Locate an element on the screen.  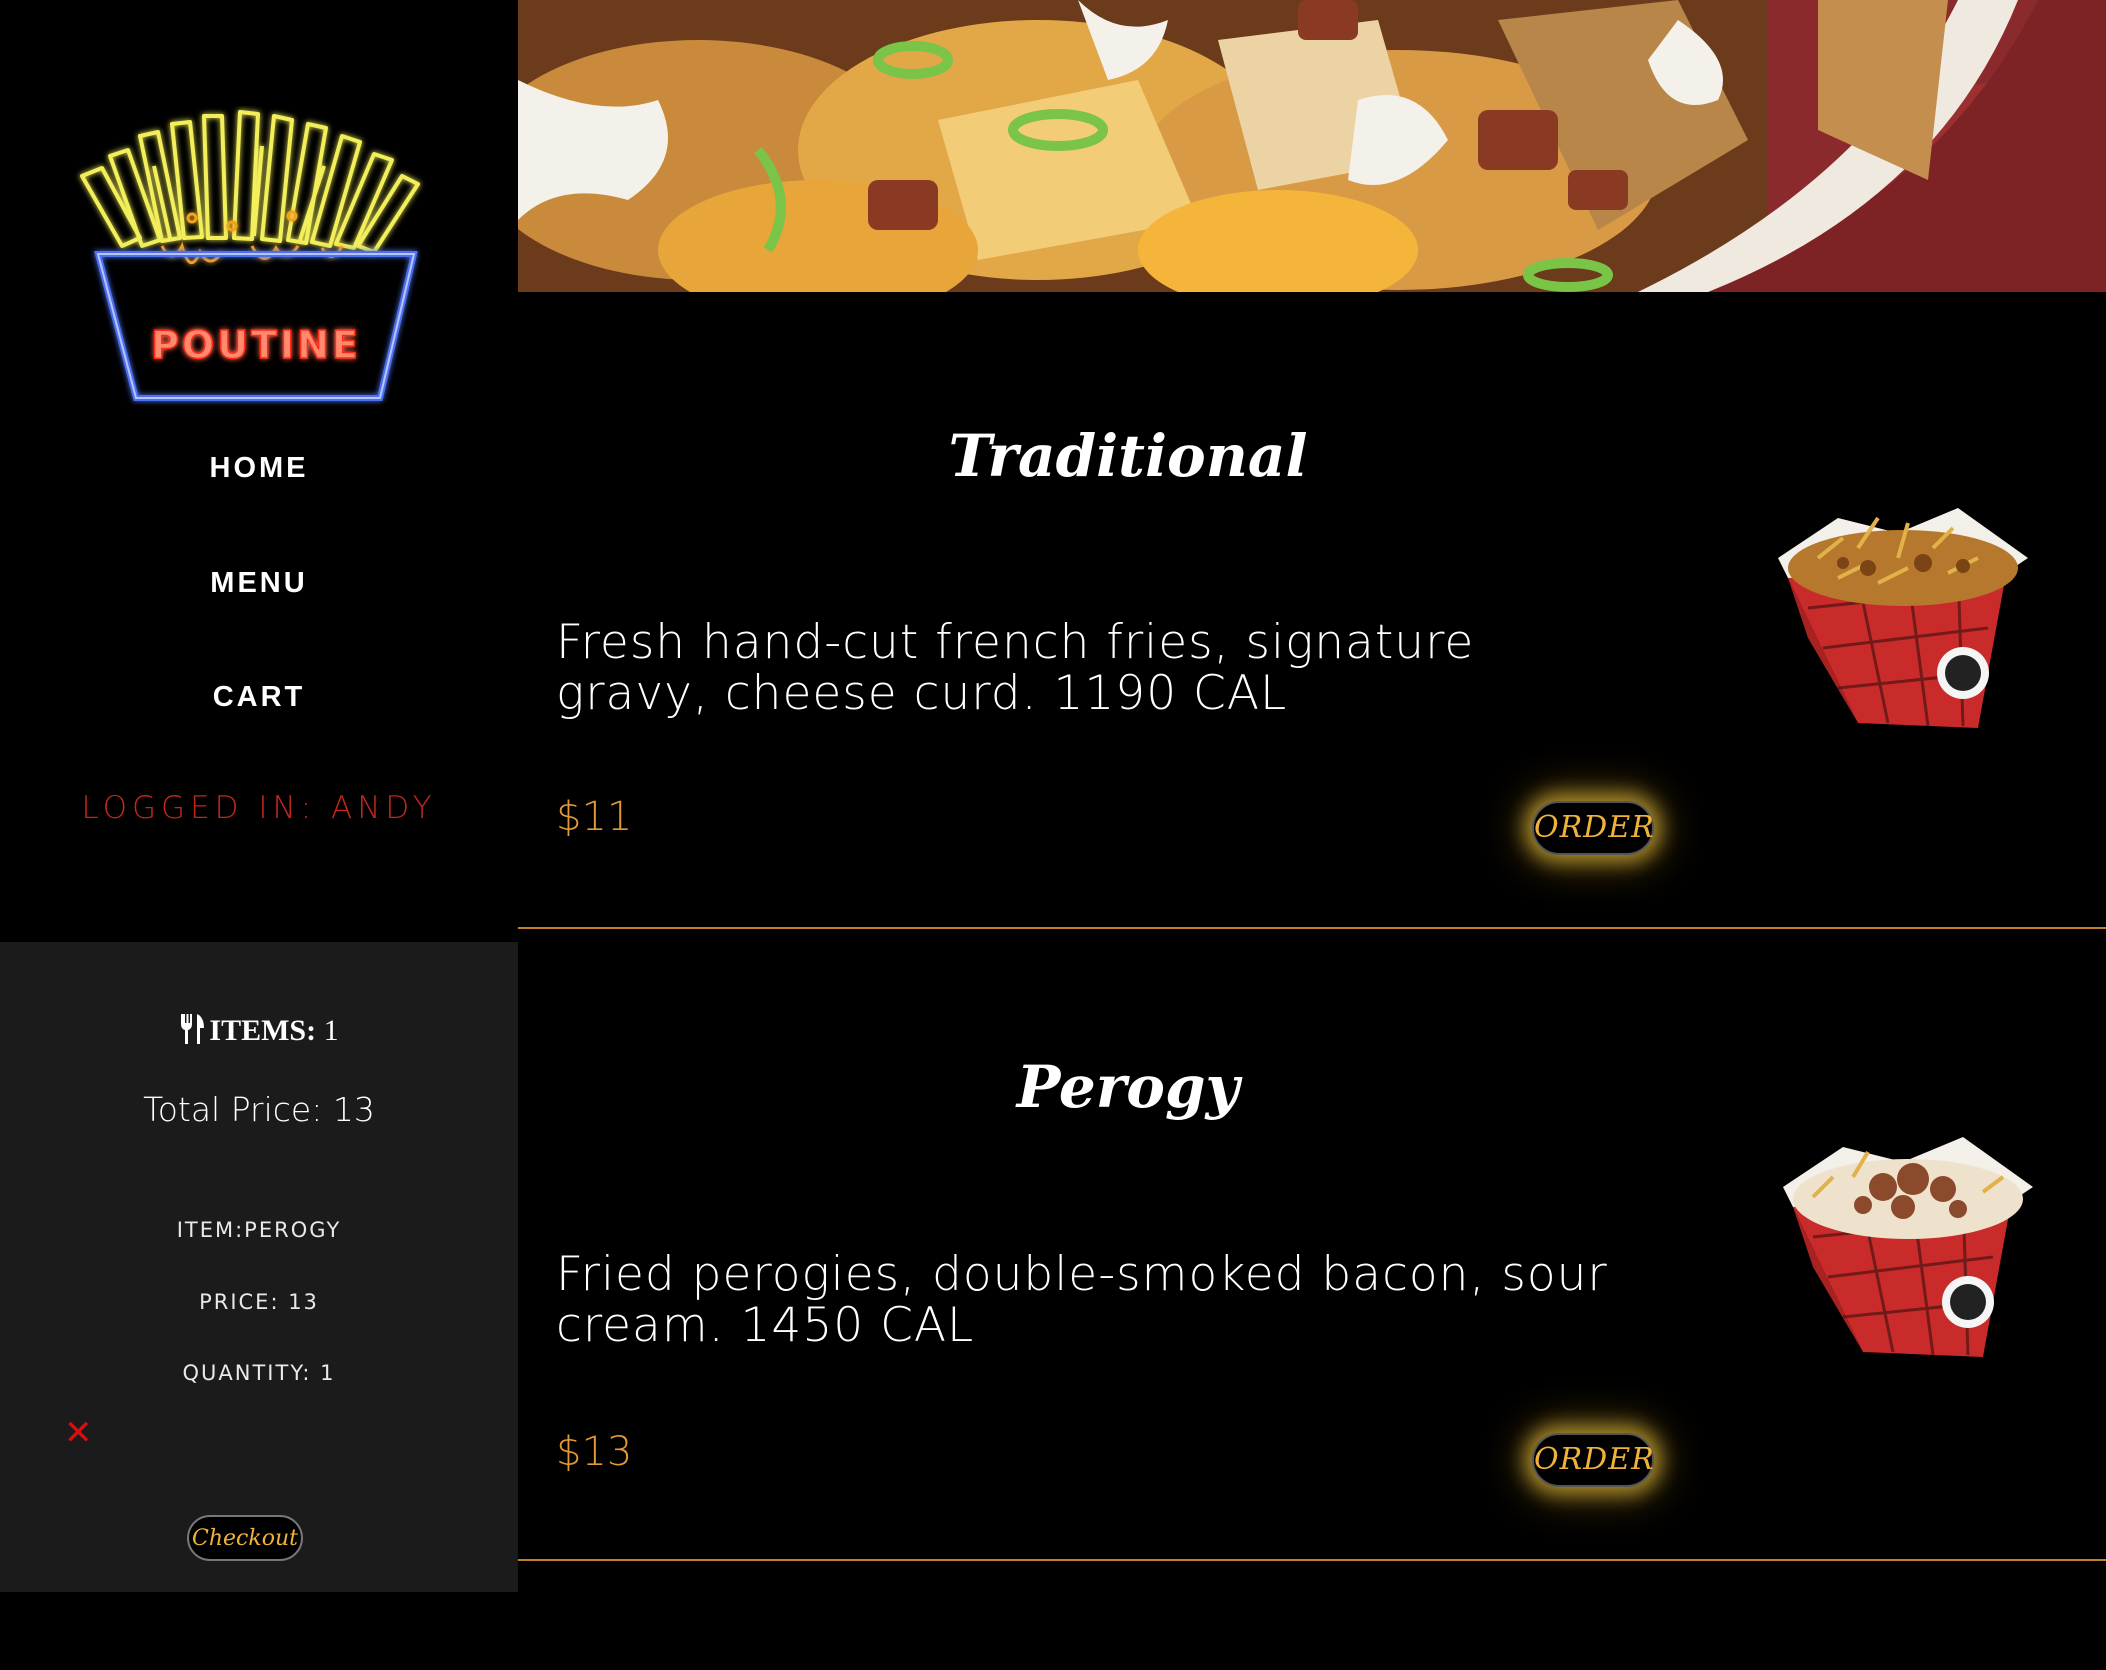
menu-divider is located at coordinates (1312, 1560).